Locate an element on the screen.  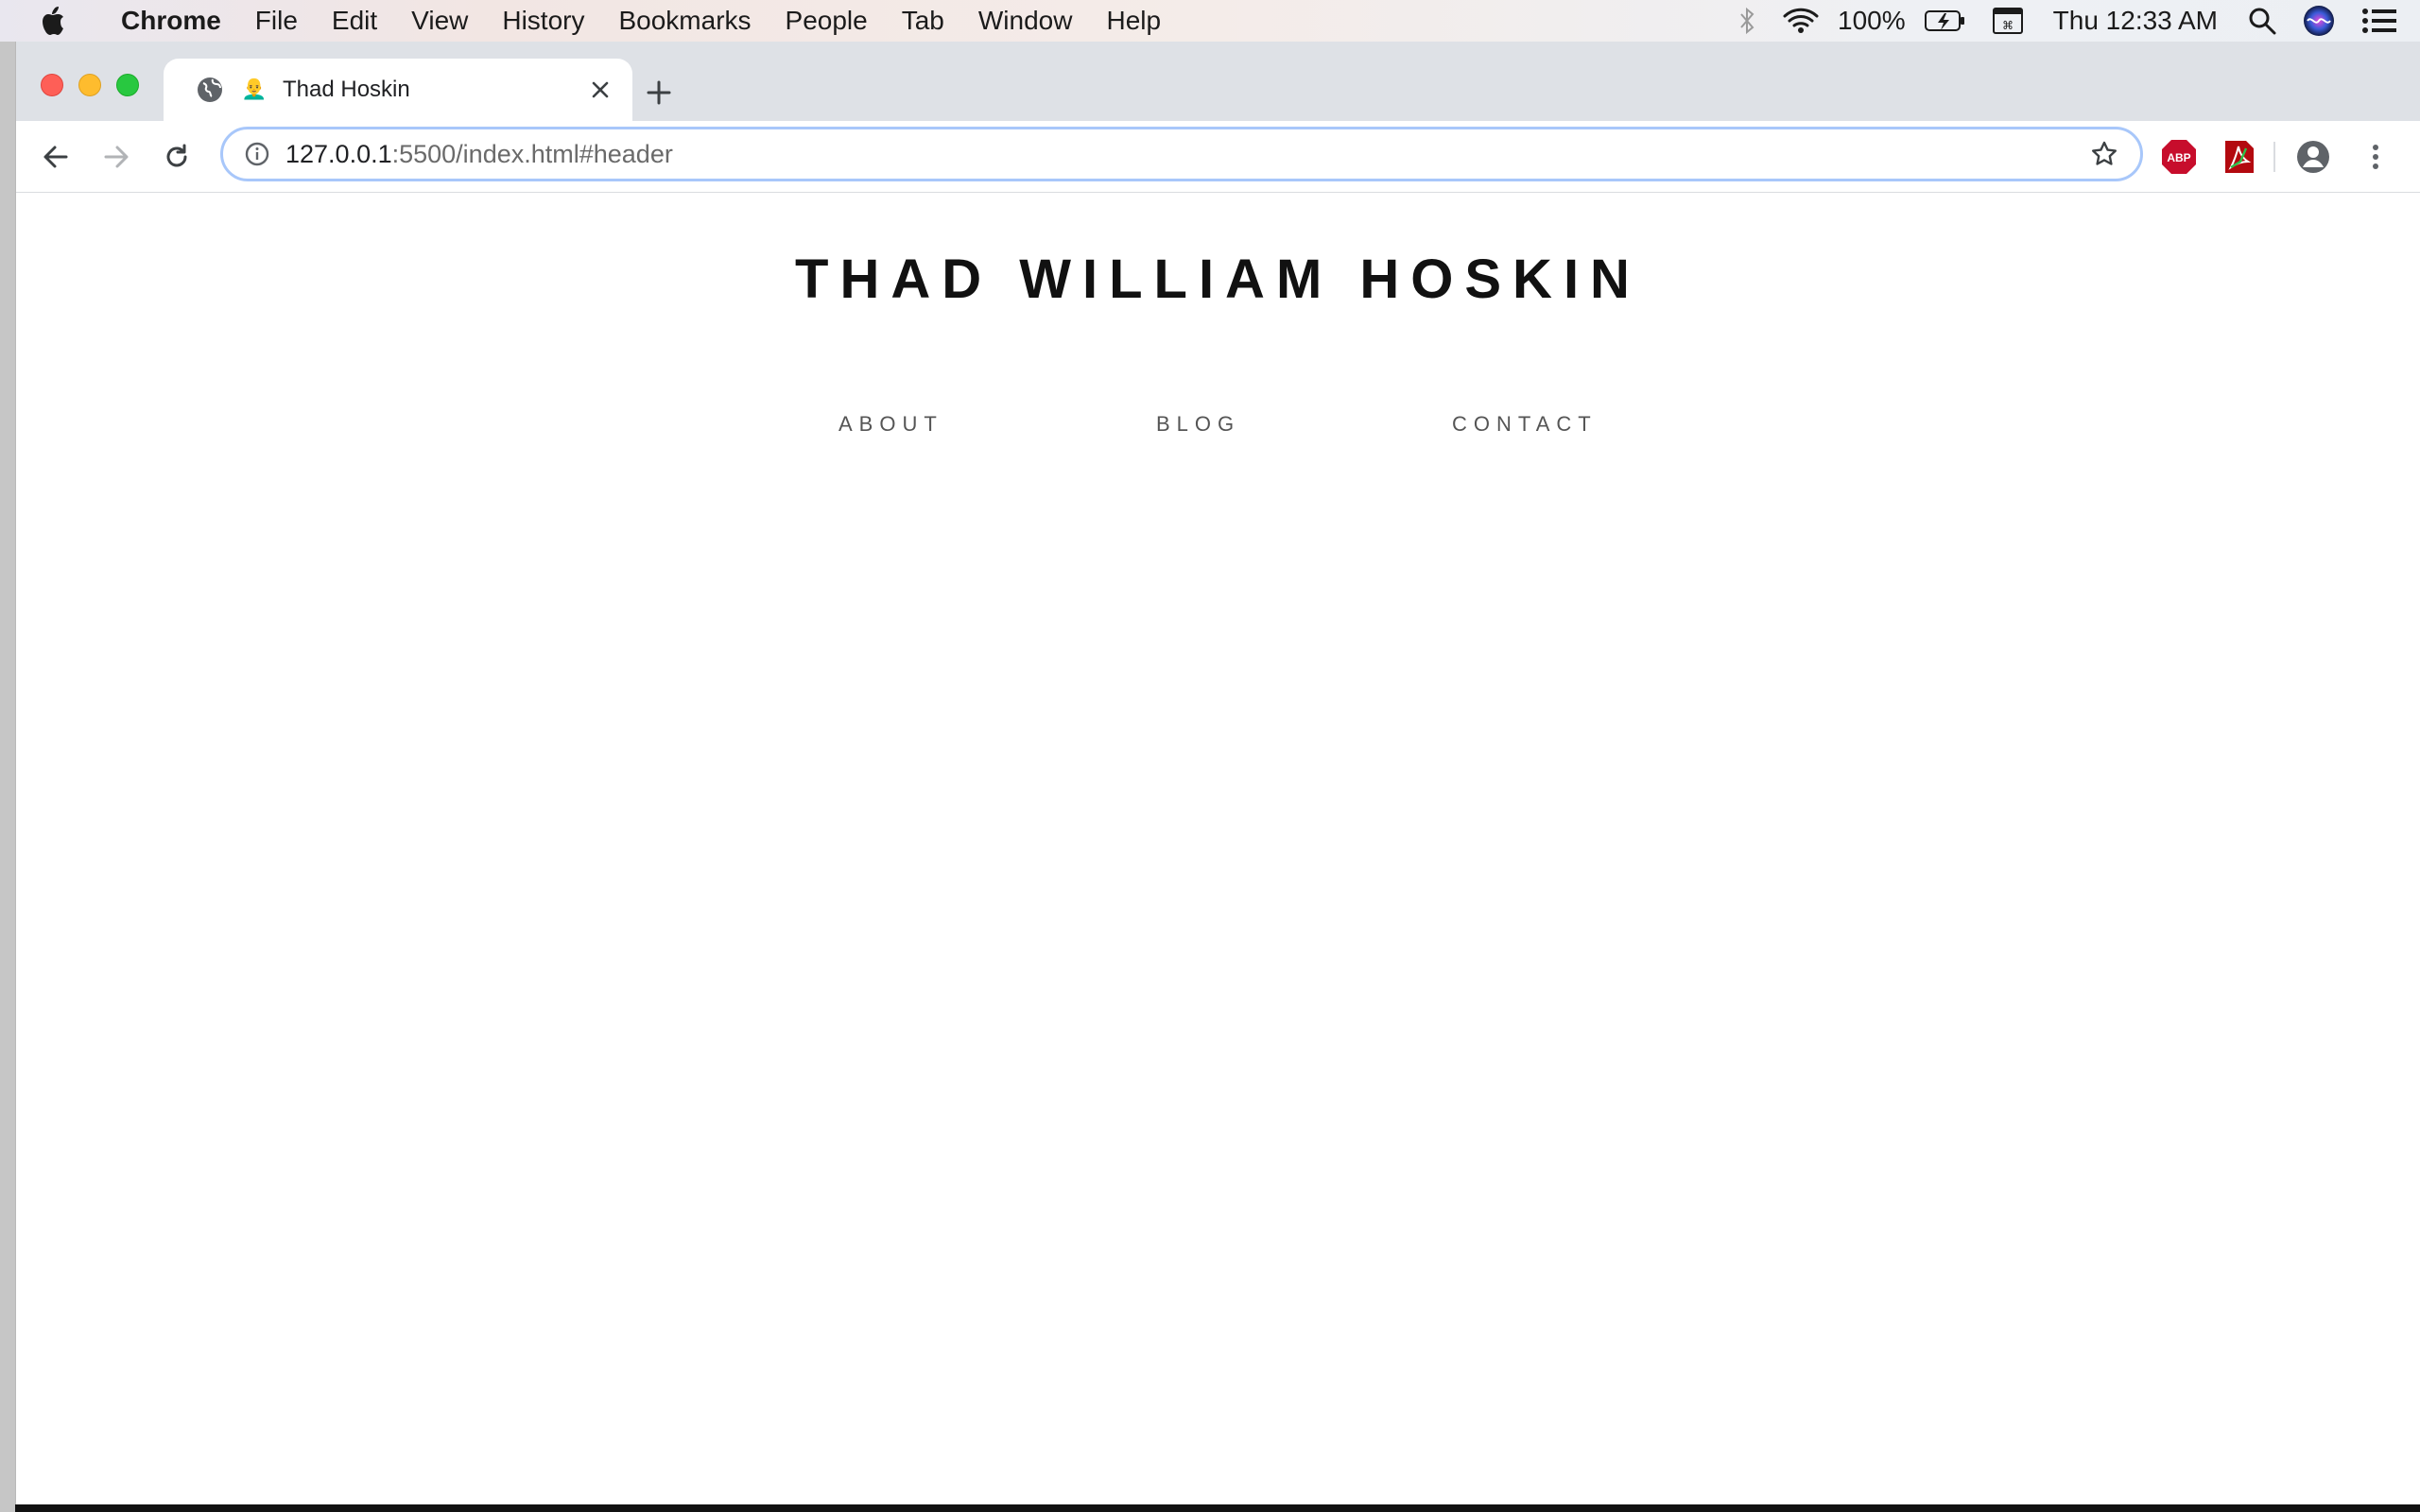
pdf-extension-icon is located at coordinates (2239, 157).